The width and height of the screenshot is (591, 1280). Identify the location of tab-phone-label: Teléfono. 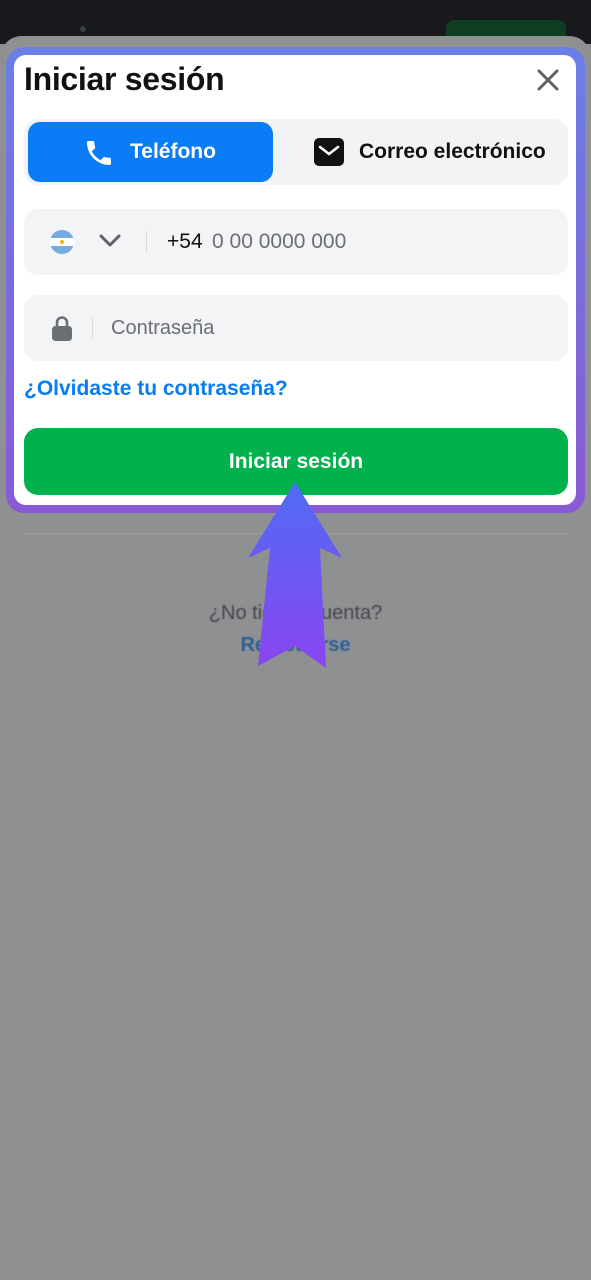
(173, 151).